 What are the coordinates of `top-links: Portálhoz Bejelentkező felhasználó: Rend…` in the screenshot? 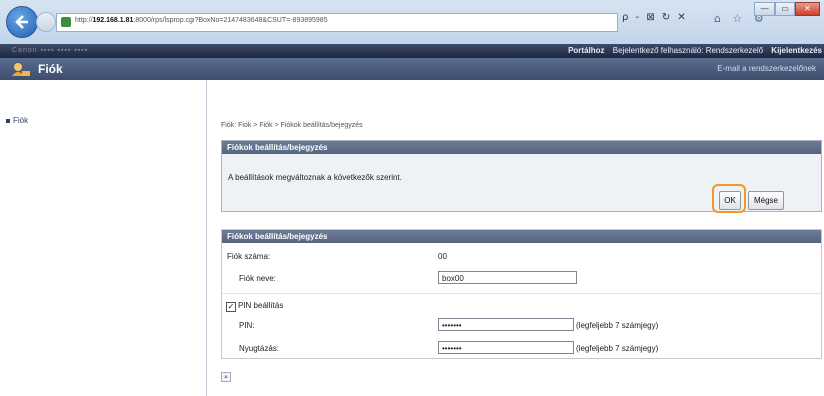 It's located at (692, 50).